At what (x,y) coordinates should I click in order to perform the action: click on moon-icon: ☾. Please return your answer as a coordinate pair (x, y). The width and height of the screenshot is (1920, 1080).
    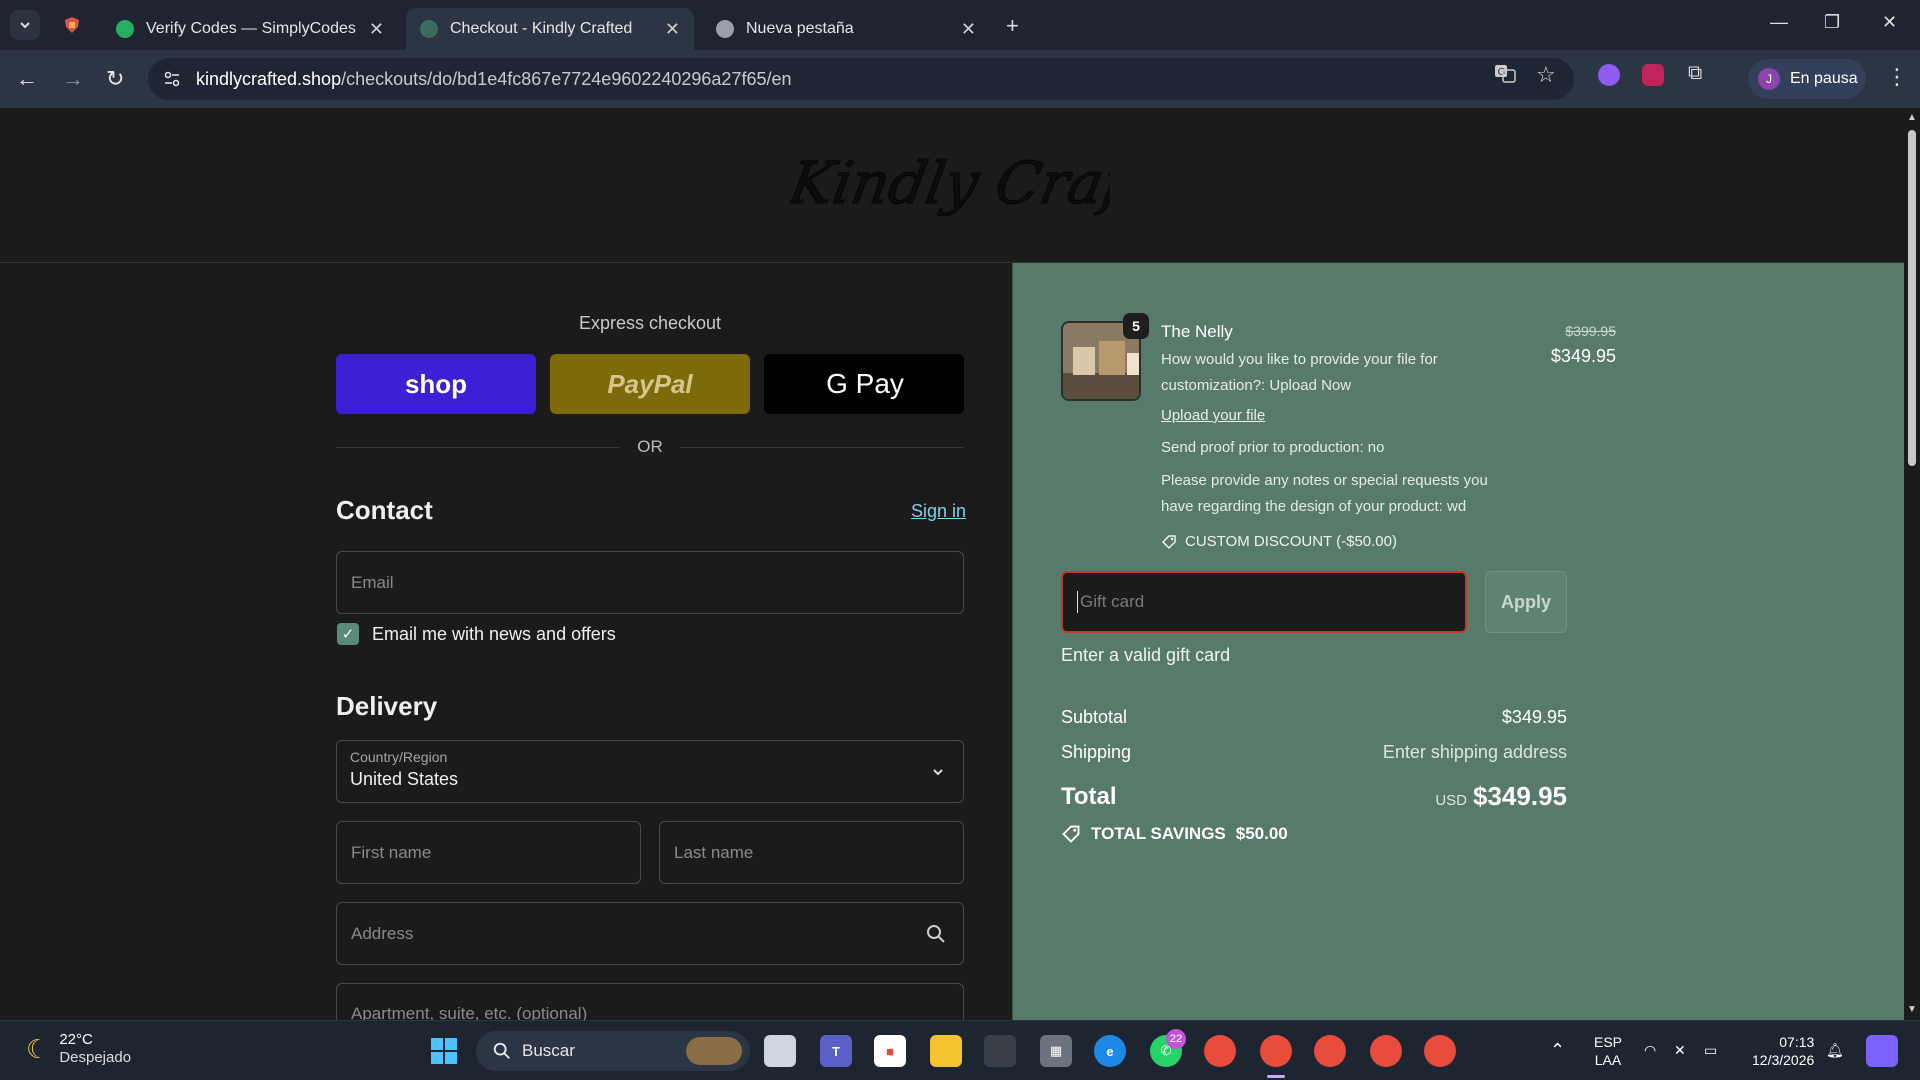
    Looking at the image, I should click on (38, 1048).